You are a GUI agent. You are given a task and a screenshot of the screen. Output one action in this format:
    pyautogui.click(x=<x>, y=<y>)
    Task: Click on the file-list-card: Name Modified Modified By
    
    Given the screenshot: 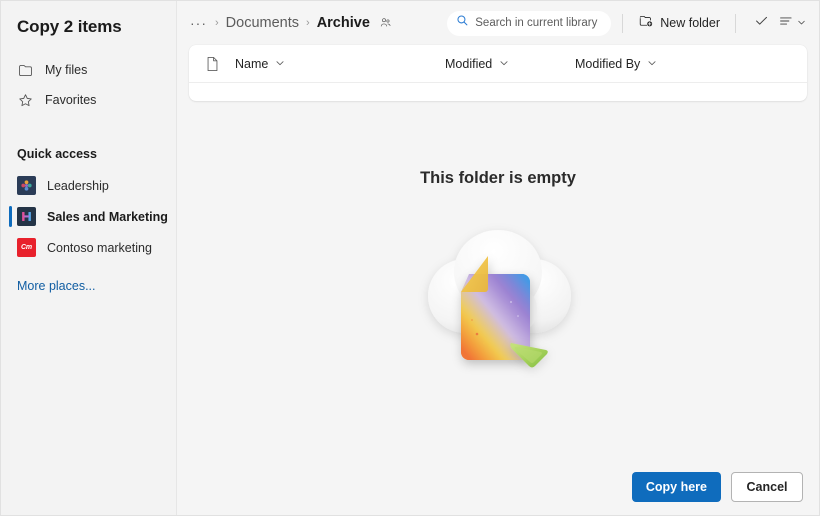 What is the action you would take?
    pyautogui.click(x=498, y=73)
    